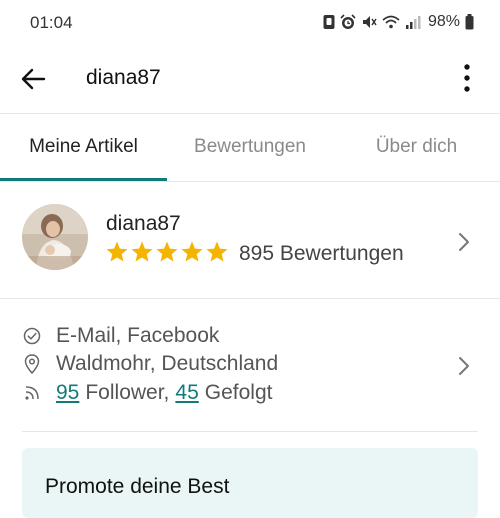 This screenshot has width=500, height=518. Describe the element at coordinates (250, 483) in the screenshot. I see `promo-card: Promote deine Best` at that location.